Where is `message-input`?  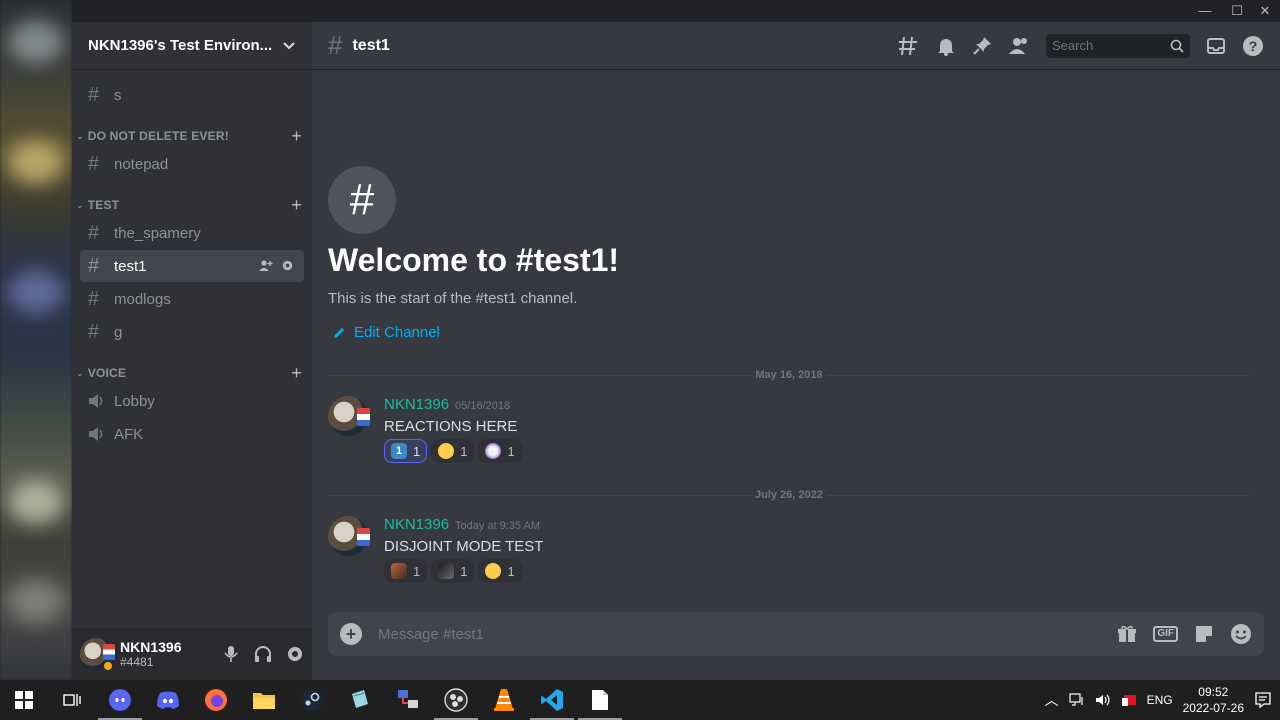
message-input is located at coordinates (748, 634).